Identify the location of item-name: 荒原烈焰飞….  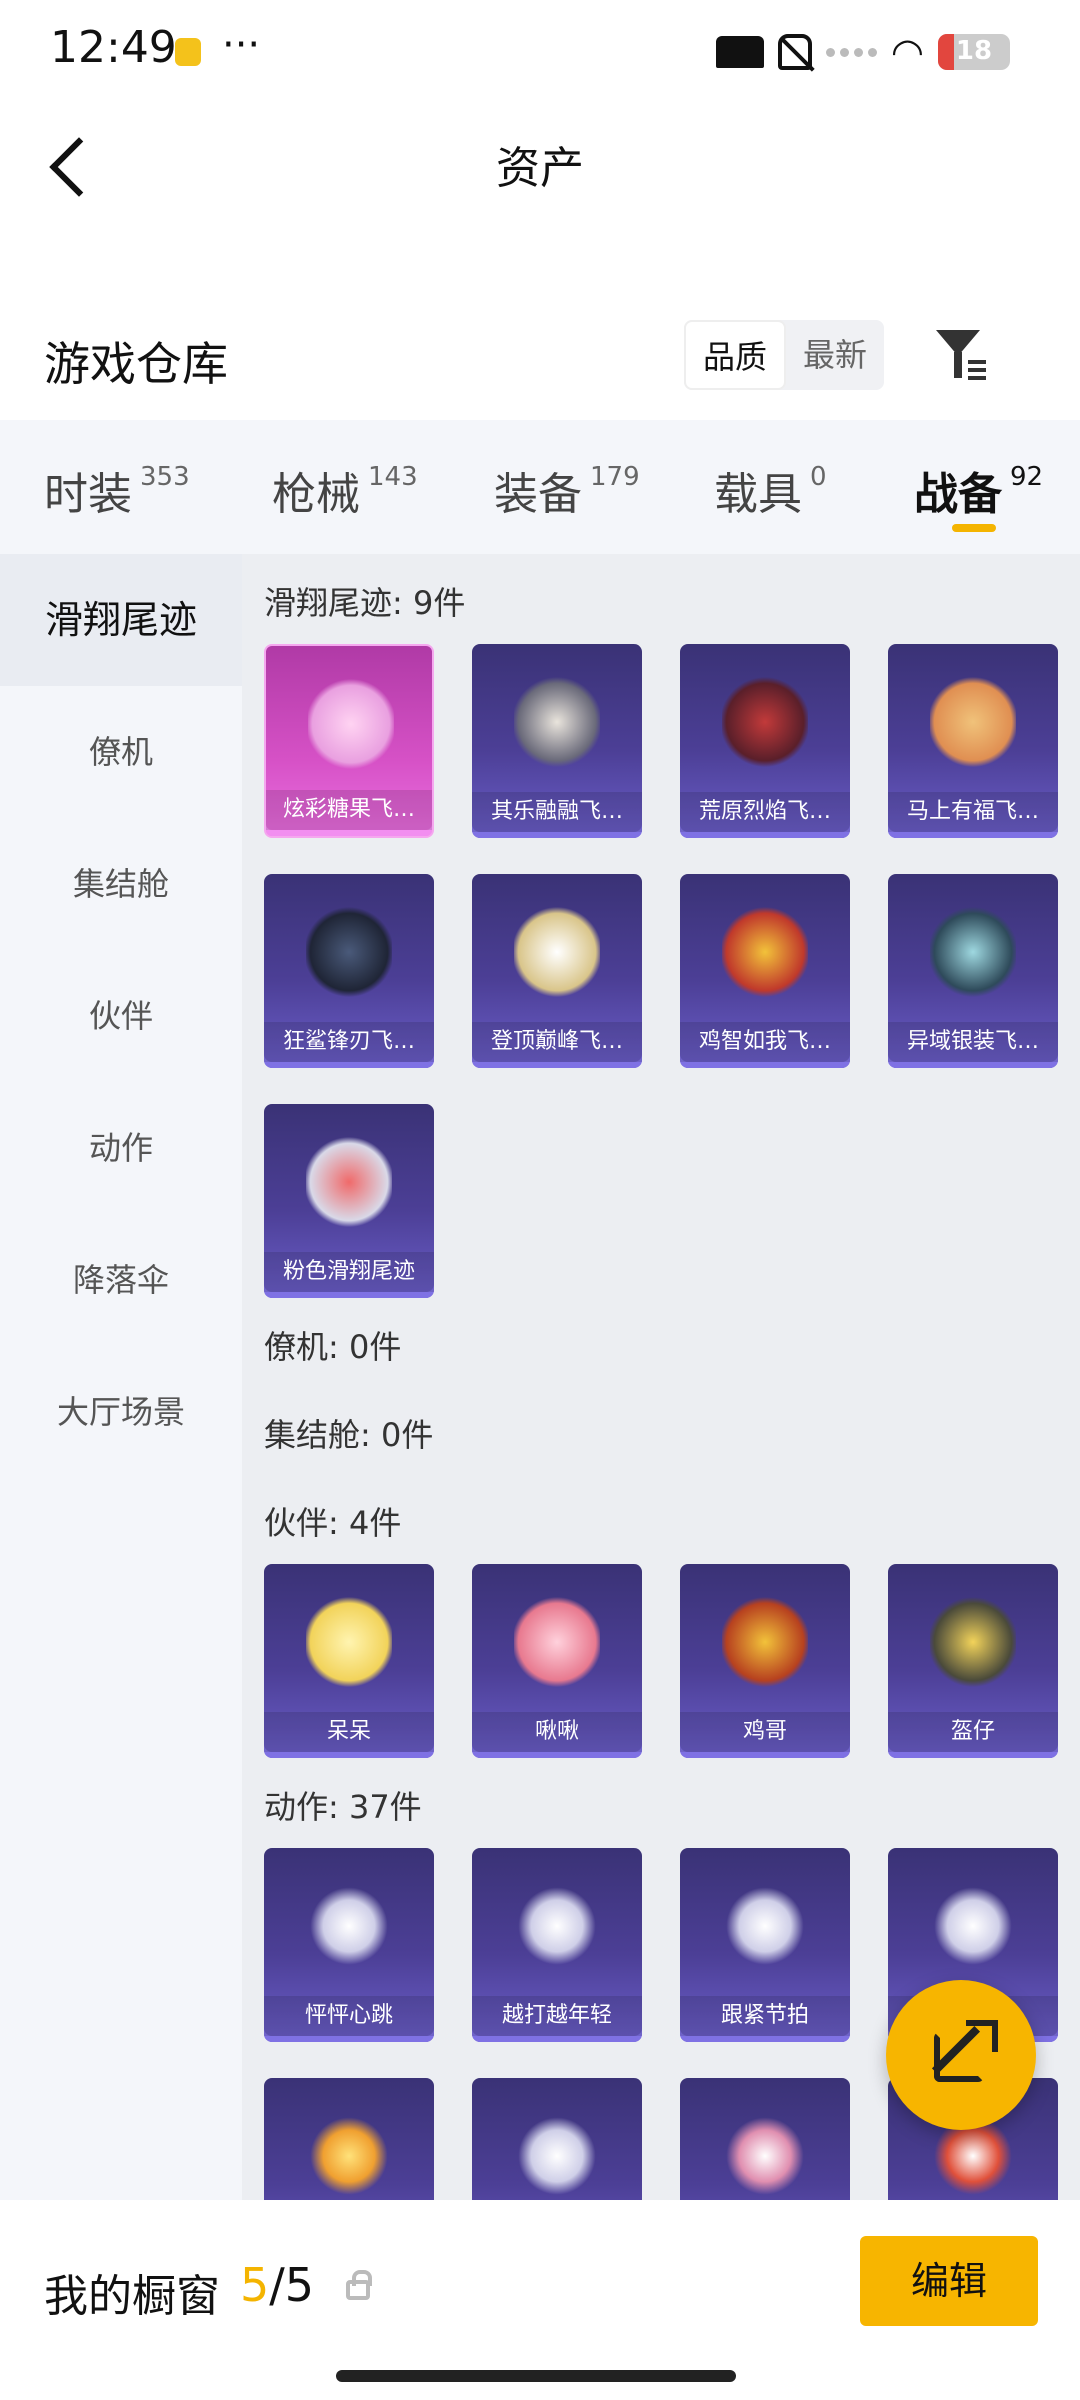
(765, 812).